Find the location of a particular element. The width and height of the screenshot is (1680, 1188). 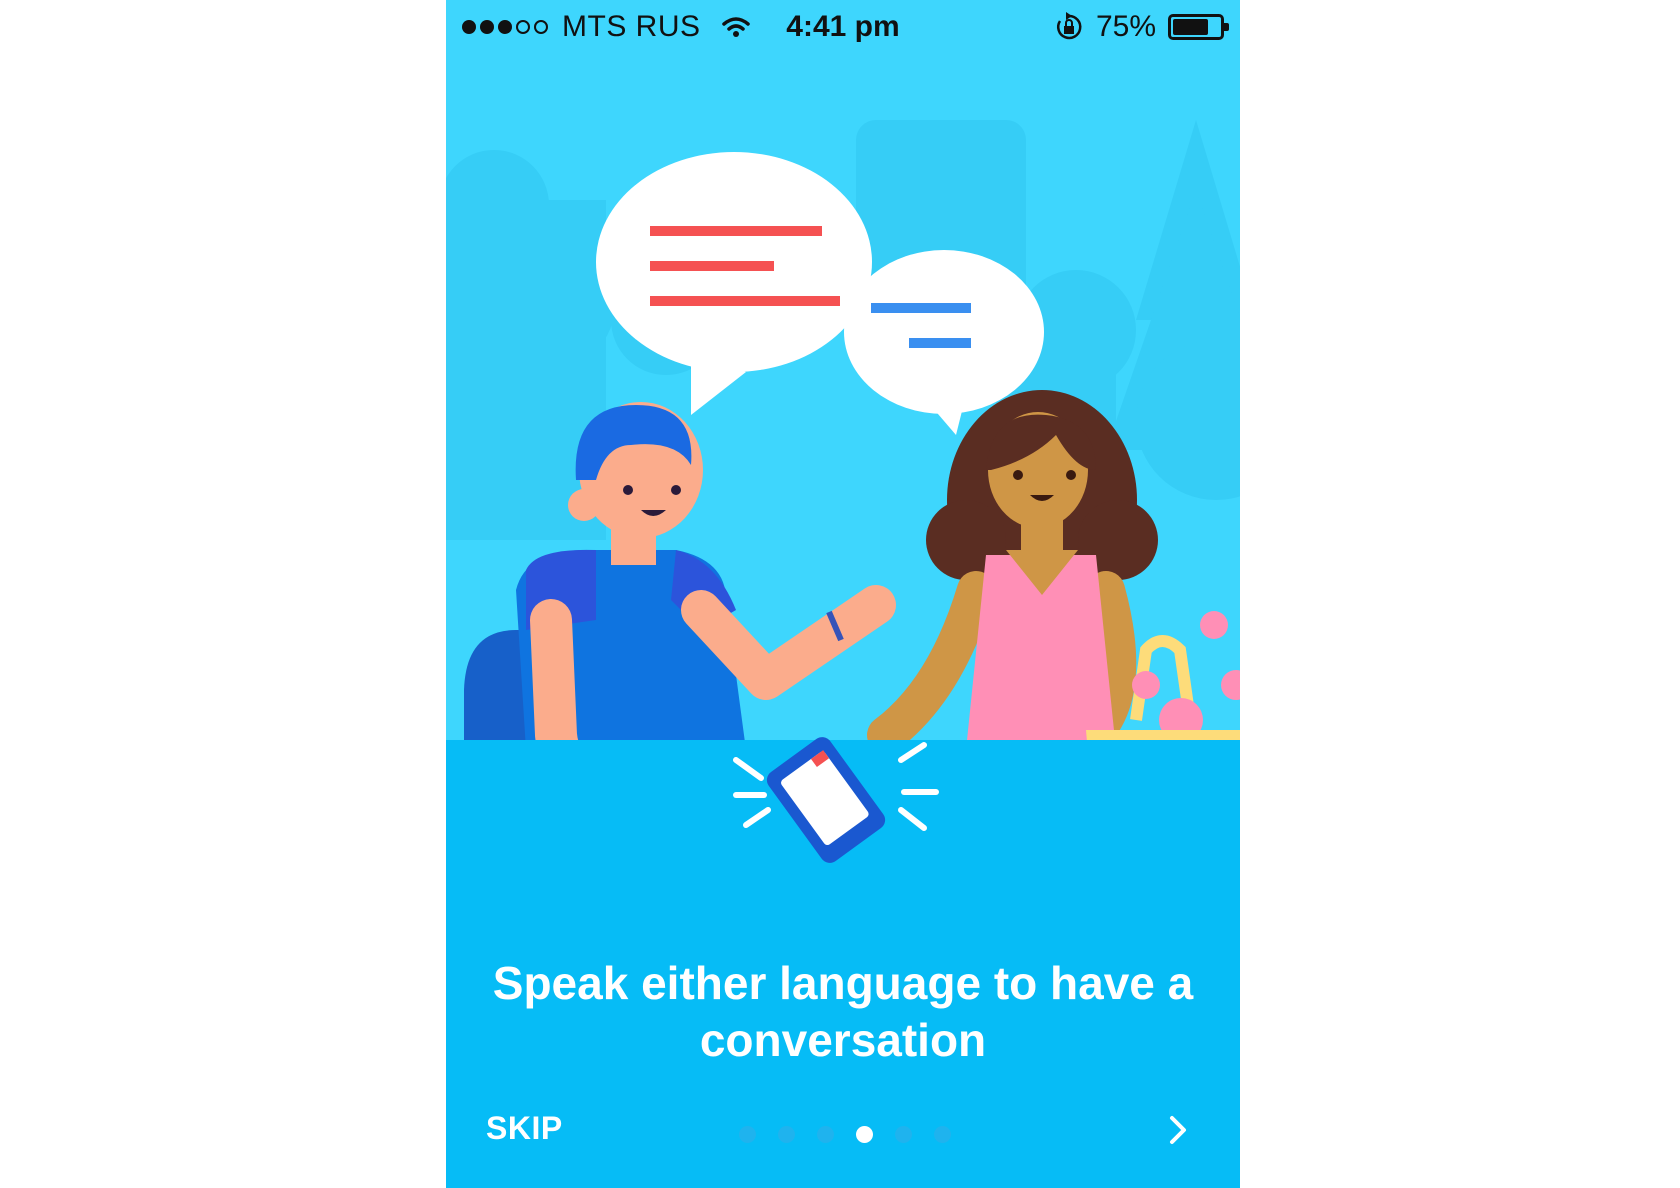

caption-line-1: Speak either language to have a is located at coordinates (843, 983).